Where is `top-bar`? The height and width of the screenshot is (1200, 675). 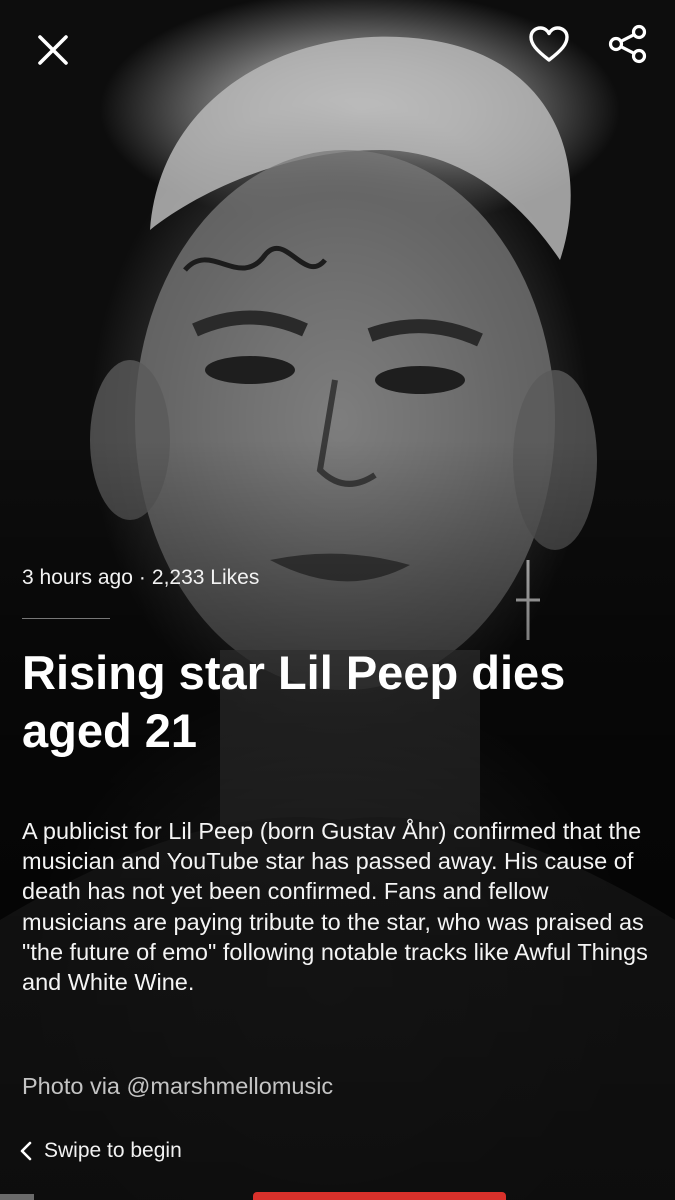
top-bar is located at coordinates (337, 55).